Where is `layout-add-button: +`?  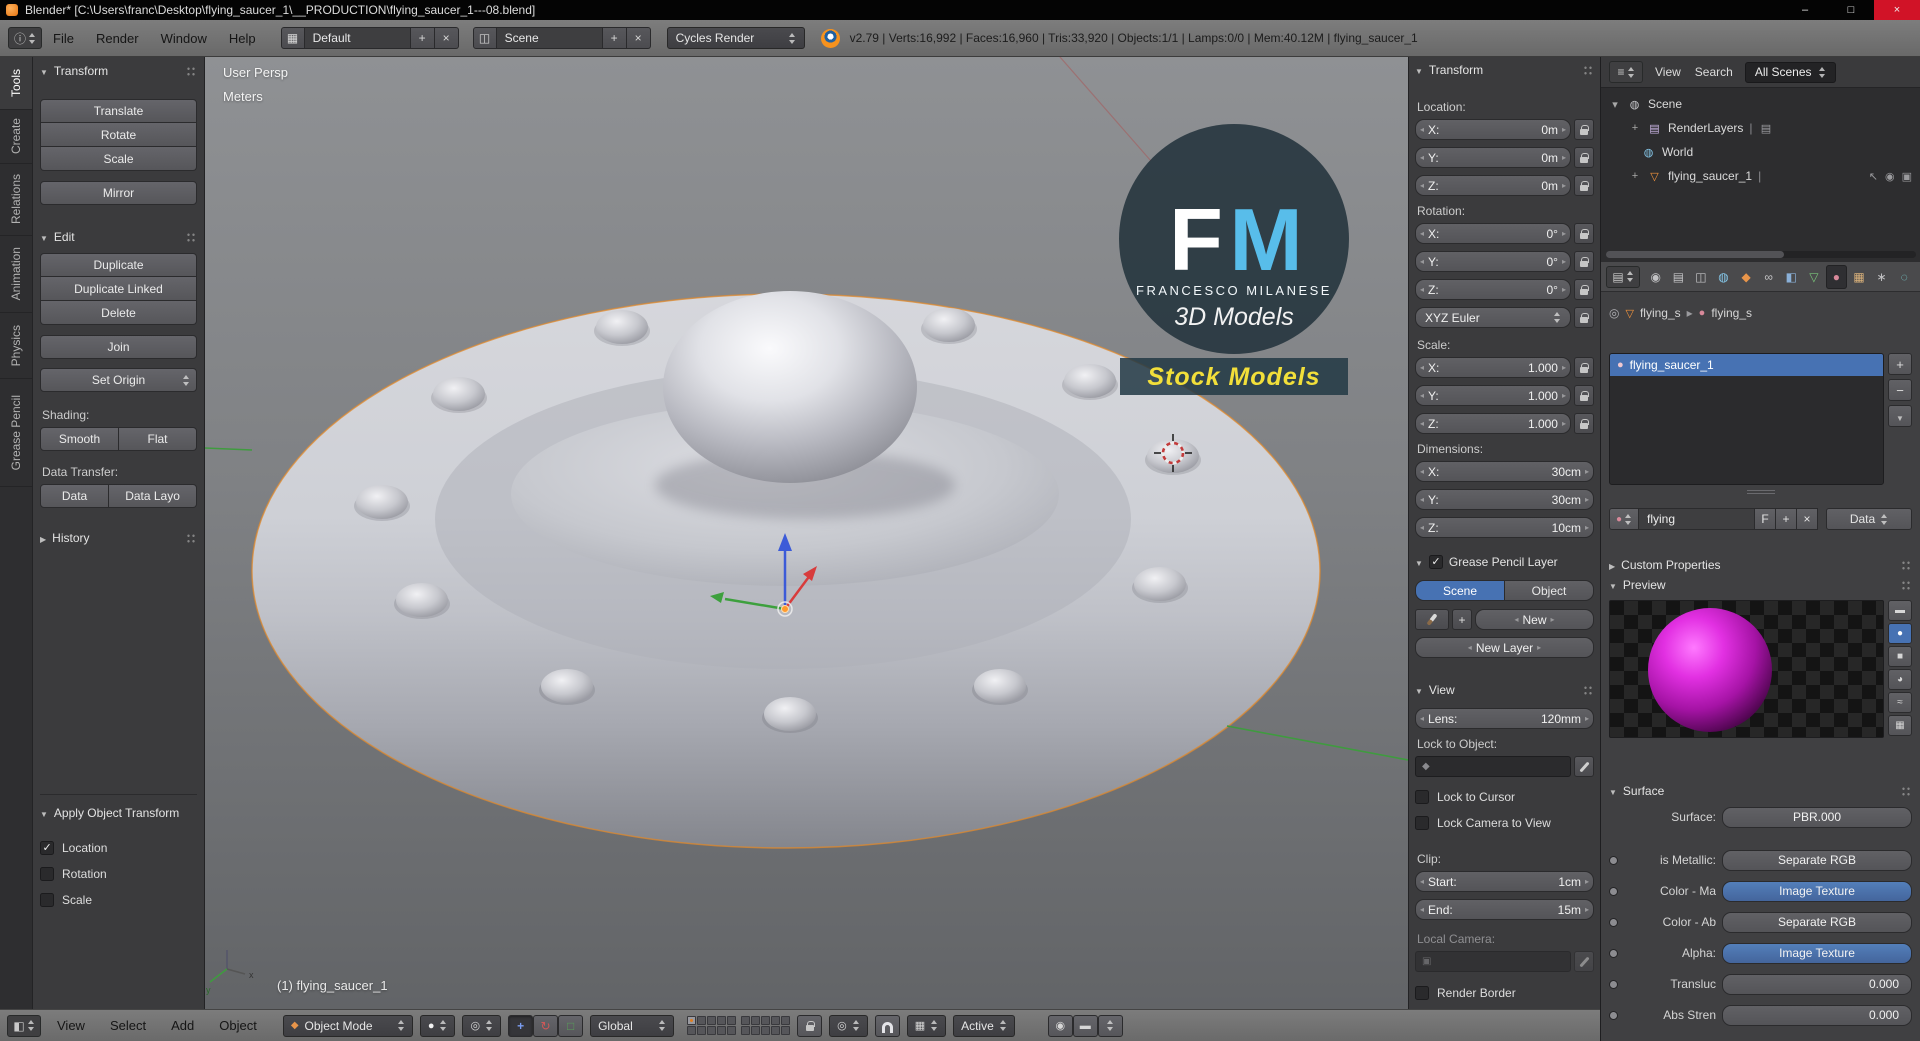
layout-add-button: + is located at coordinates (422, 38).